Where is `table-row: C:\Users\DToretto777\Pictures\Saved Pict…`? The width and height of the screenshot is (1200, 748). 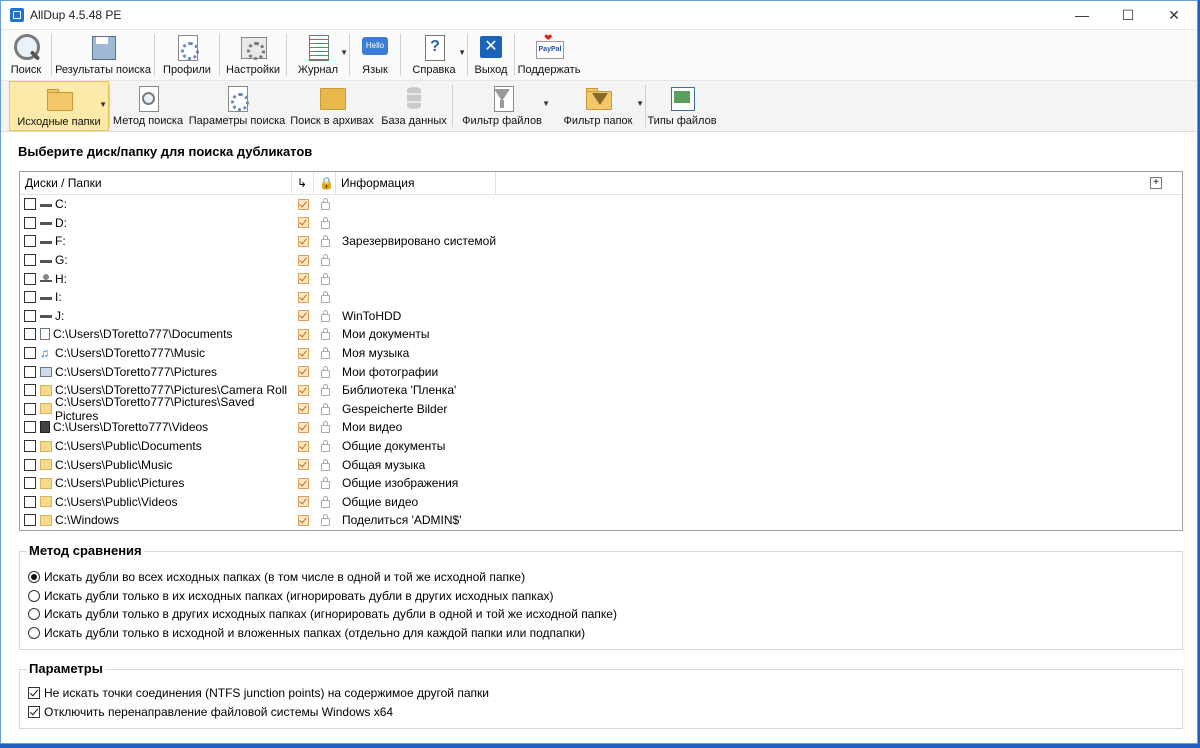 table-row: C:\Users\DToretto777\Pictures\Saved Pict… is located at coordinates (601, 409).